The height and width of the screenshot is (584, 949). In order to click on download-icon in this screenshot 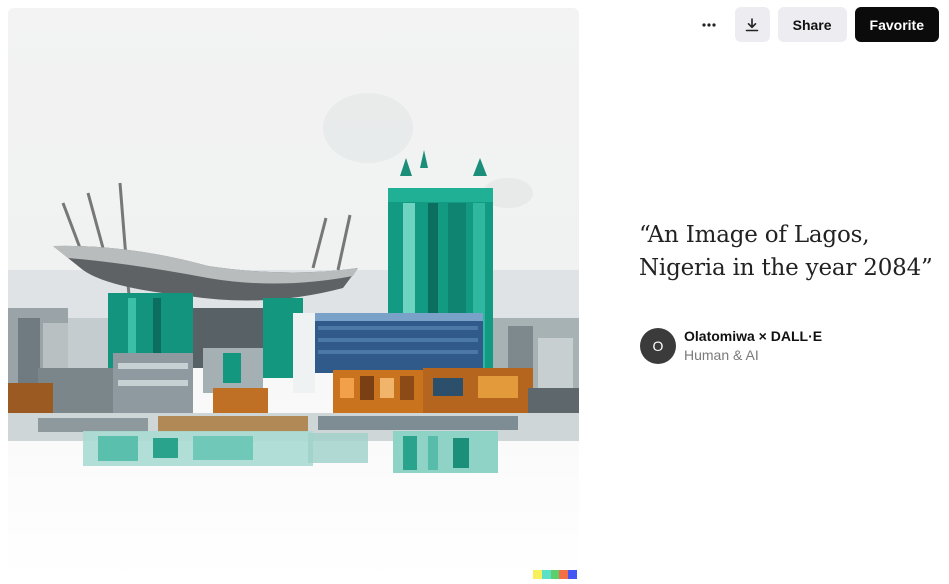, I will do `click(752, 24)`.